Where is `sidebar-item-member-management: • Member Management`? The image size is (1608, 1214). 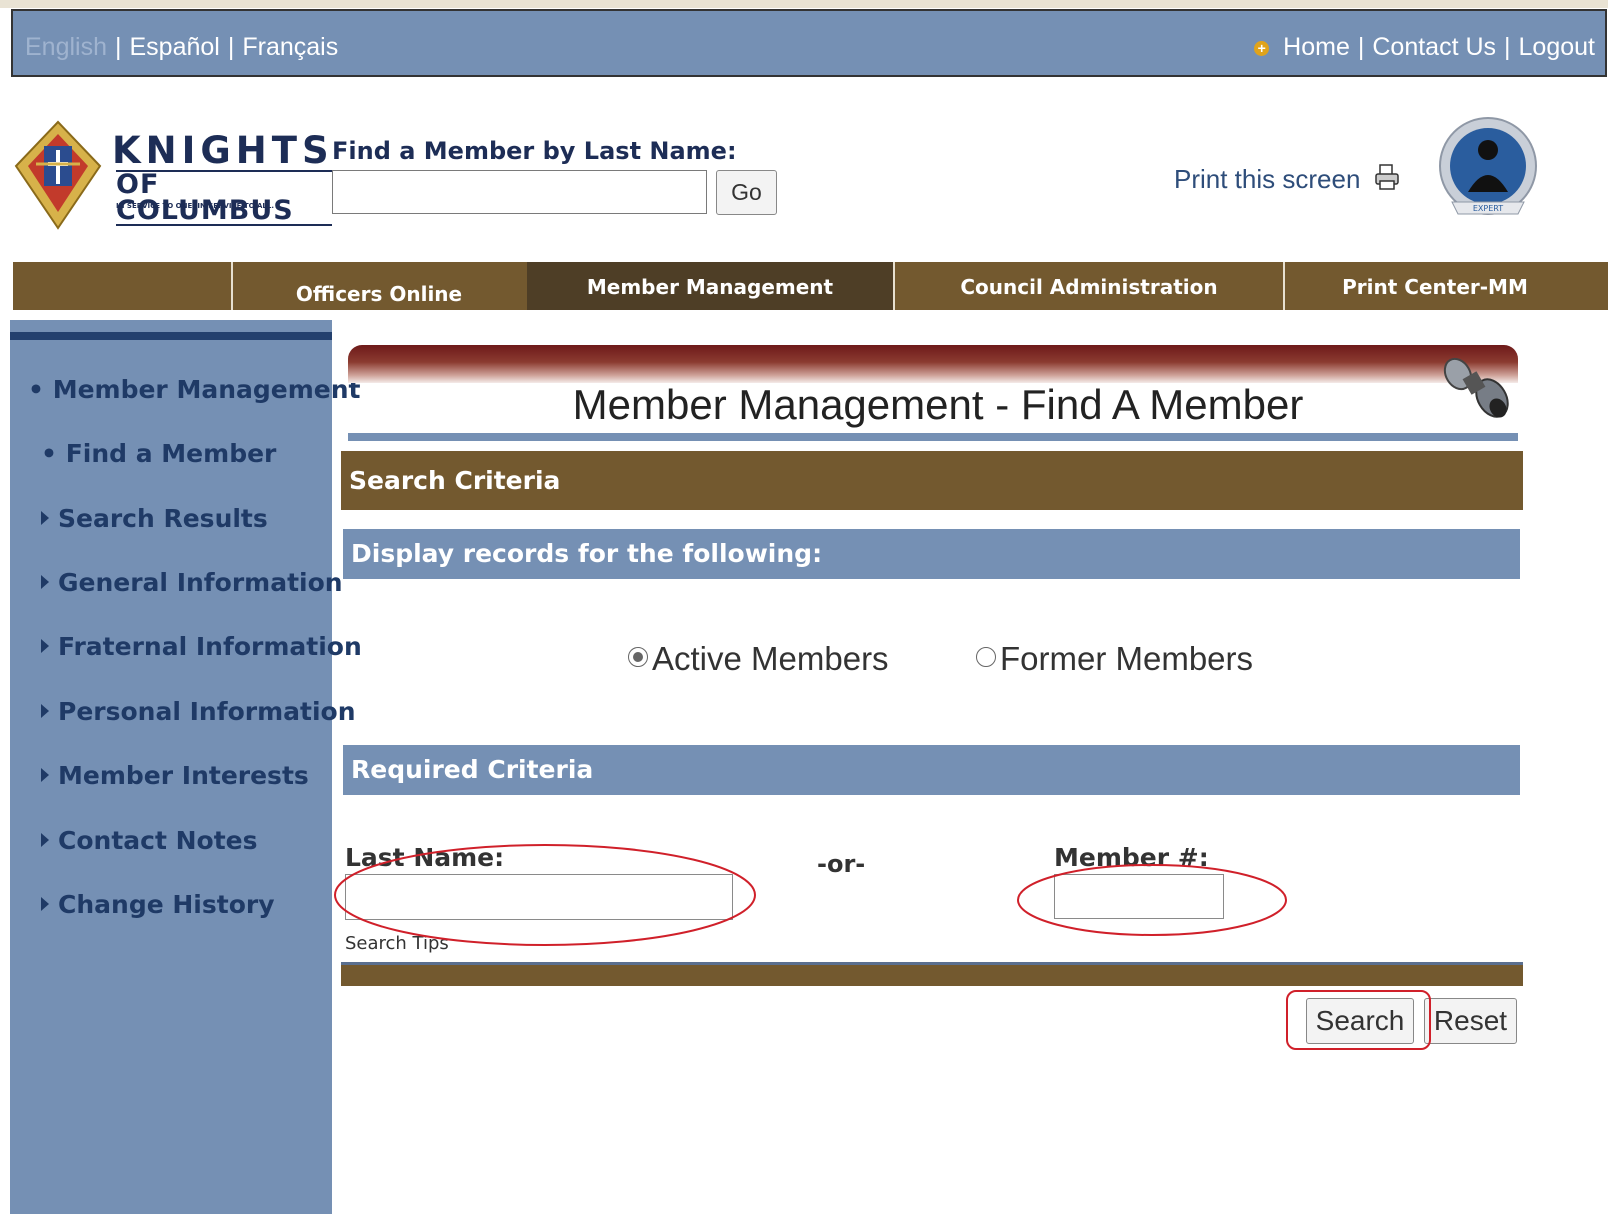 sidebar-item-member-management: • Member Management is located at coordinates (194, 389).